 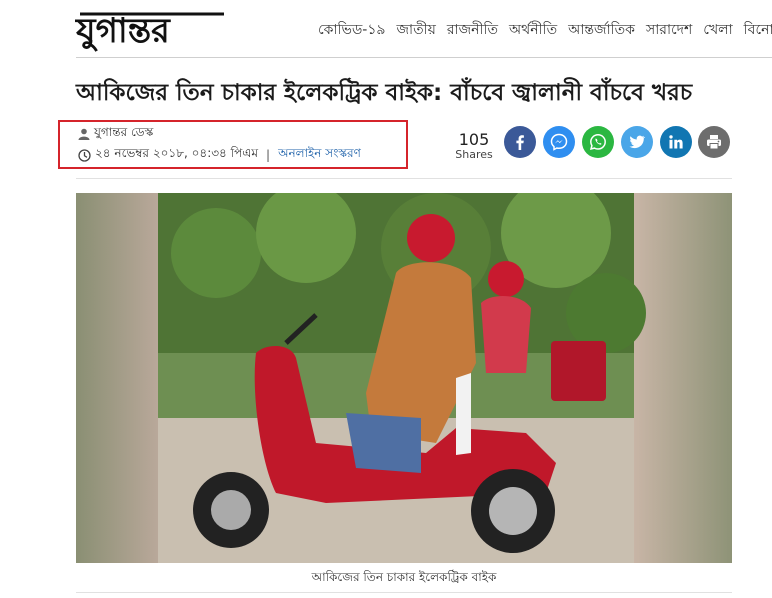 What do you see at coordinates (404, 592) in the screenshot?
I see `caption-divider` at bounding box center [404, 592].